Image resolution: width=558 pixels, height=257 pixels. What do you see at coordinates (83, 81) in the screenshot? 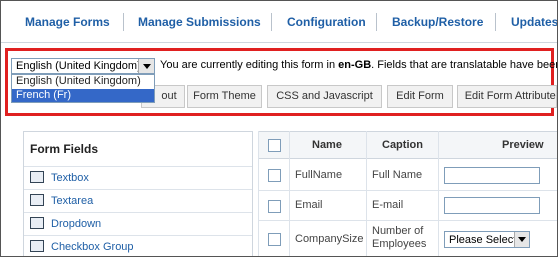
I see `language-option-en-gb: English (United Kingdom)` at bounding box center [83, 81].